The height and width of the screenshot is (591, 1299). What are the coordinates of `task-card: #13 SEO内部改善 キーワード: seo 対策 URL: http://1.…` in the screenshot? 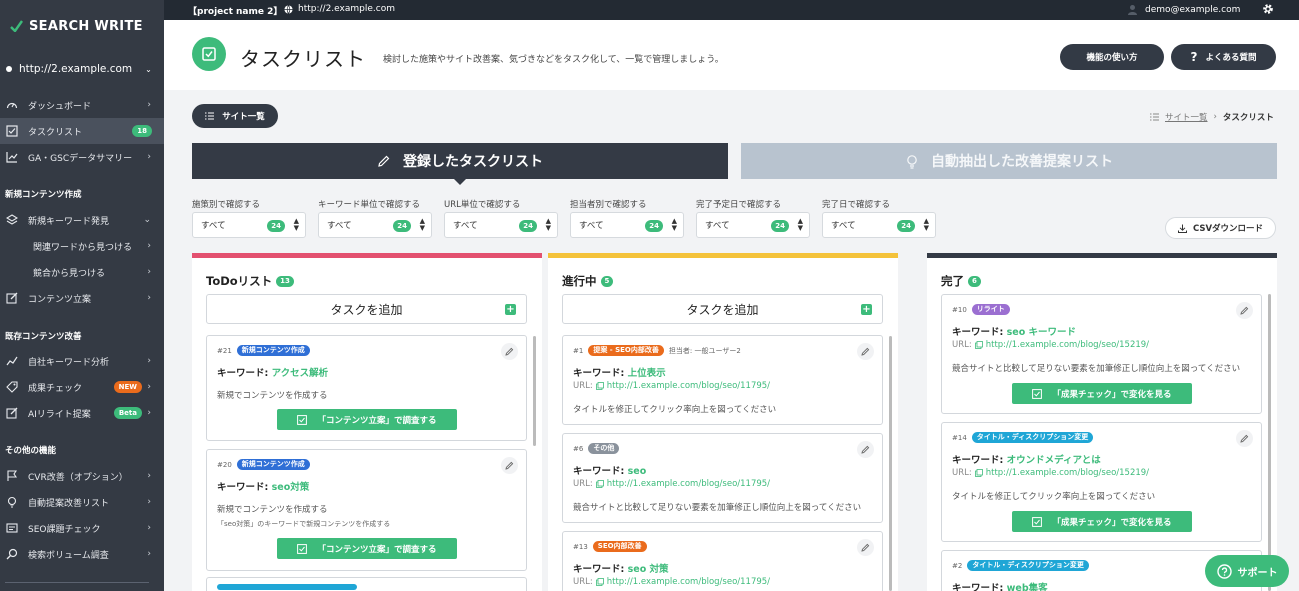 It's located at (722, 561).